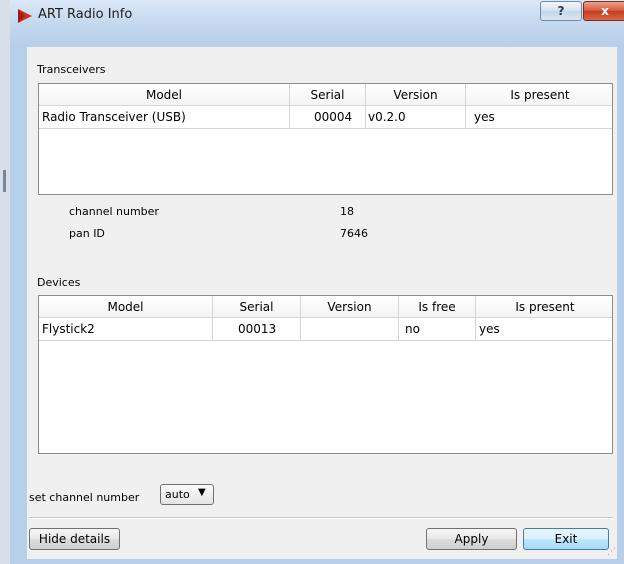 This screenshot has width=624, height=564. What do you see at coordinates (347, 211) in the screenshot?
I see `channel-number-value: 18` at bounding box center [347, 211].